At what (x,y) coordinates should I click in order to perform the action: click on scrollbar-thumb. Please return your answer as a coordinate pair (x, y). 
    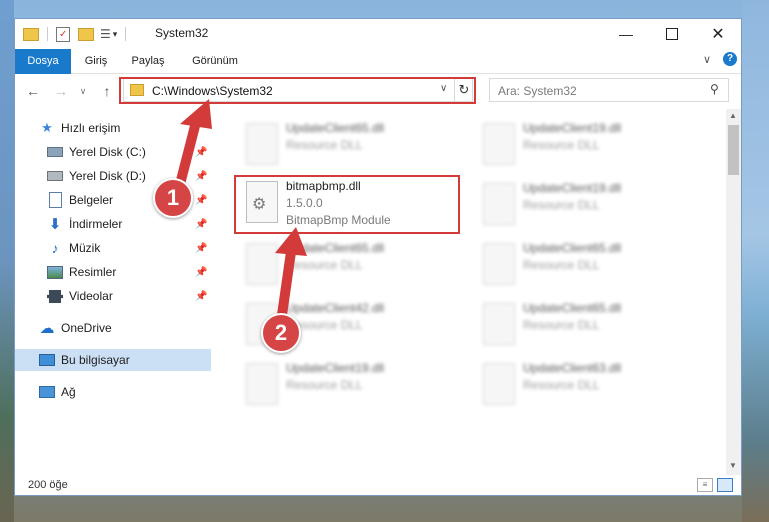
    Looking at the image, I should click on (733, 150).